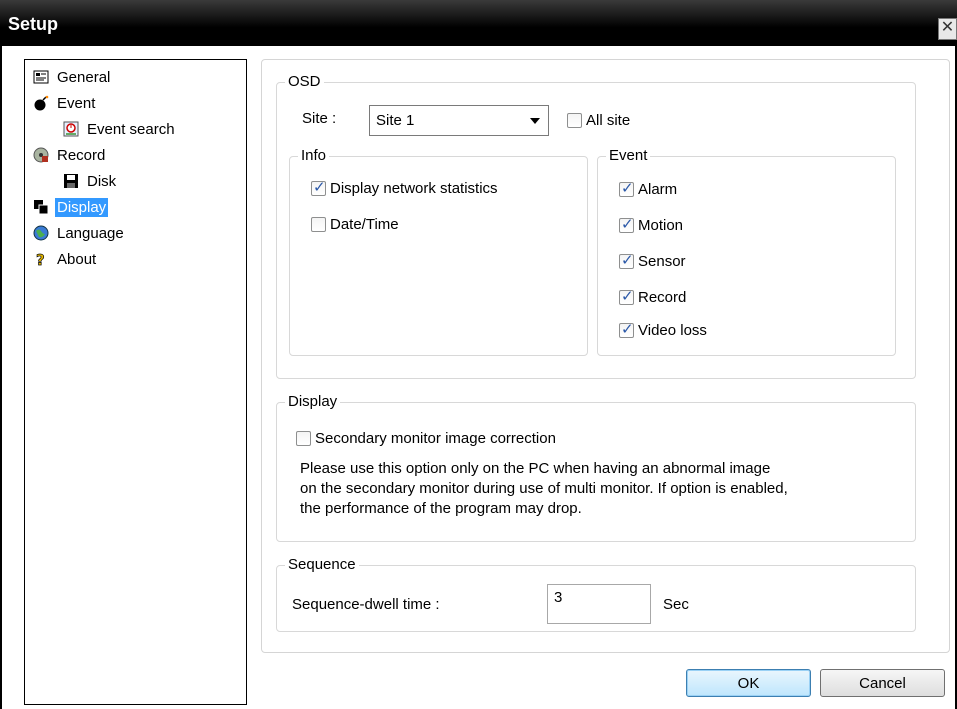  What do you see at coordinates (672, 330) in the screenshot?
I see `video-loss-label: Video loss` at bounding box center [672, 330].